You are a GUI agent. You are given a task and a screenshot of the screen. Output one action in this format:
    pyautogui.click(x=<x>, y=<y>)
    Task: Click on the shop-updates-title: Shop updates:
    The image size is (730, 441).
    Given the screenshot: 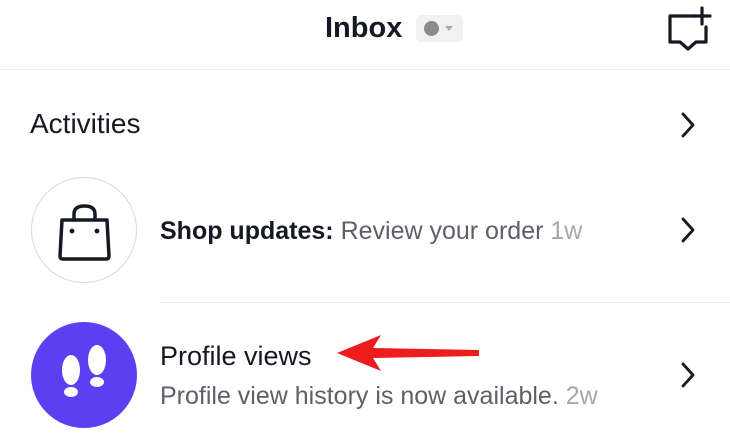 What is the action you would take?
    pyautogui.click(x=247, y=231)
    